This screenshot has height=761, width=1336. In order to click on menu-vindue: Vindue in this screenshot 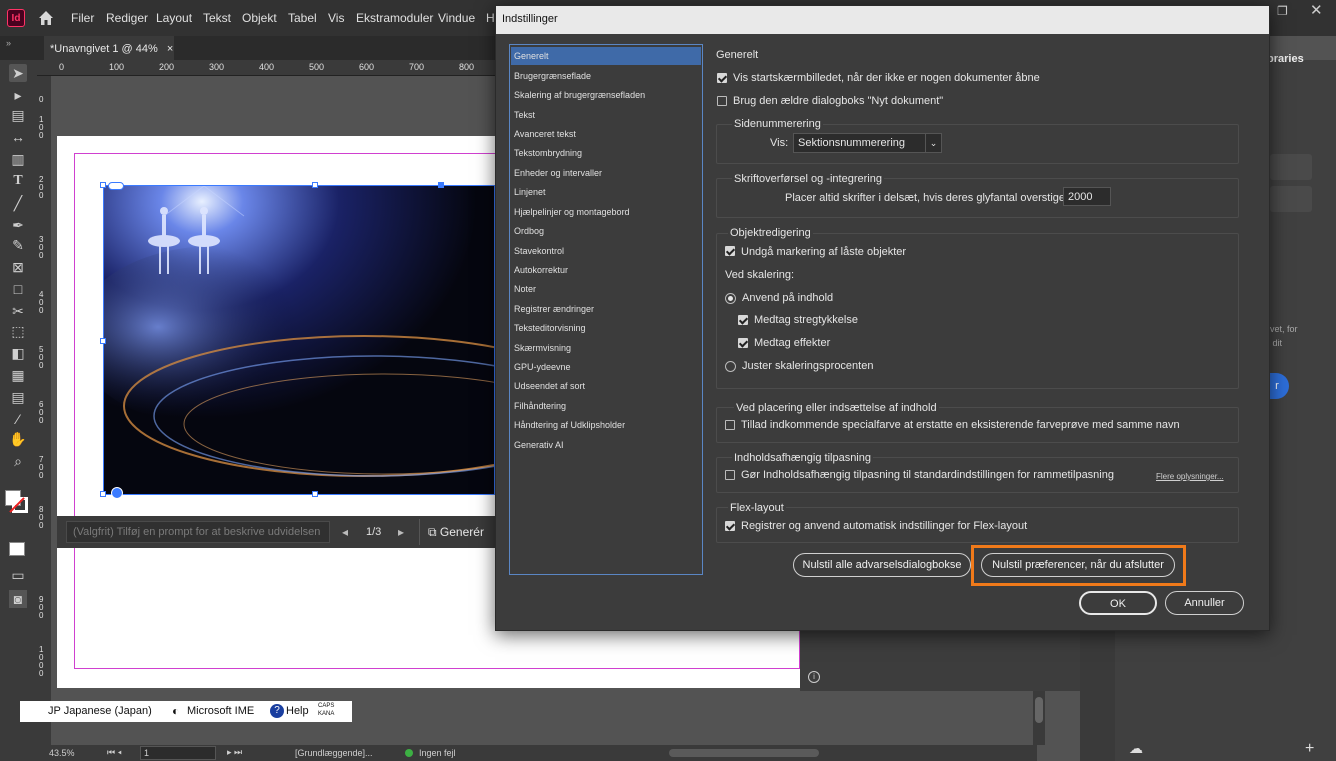, I will do `click(456, 18)`.